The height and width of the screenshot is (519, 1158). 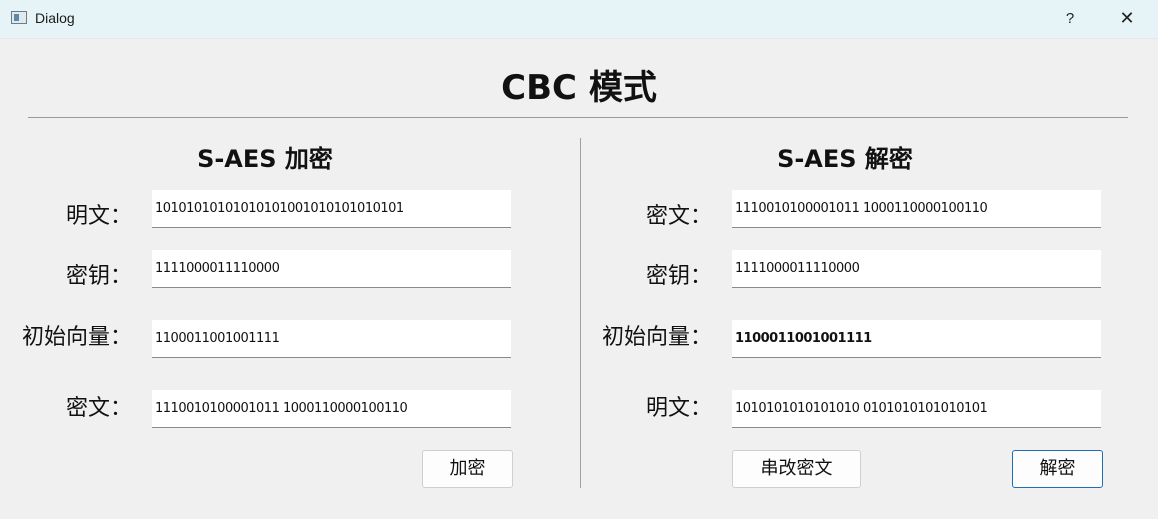 I want to click on encrypt-plaintext-input: 10101010101010101001010101010101, so click(x=331, y=209).